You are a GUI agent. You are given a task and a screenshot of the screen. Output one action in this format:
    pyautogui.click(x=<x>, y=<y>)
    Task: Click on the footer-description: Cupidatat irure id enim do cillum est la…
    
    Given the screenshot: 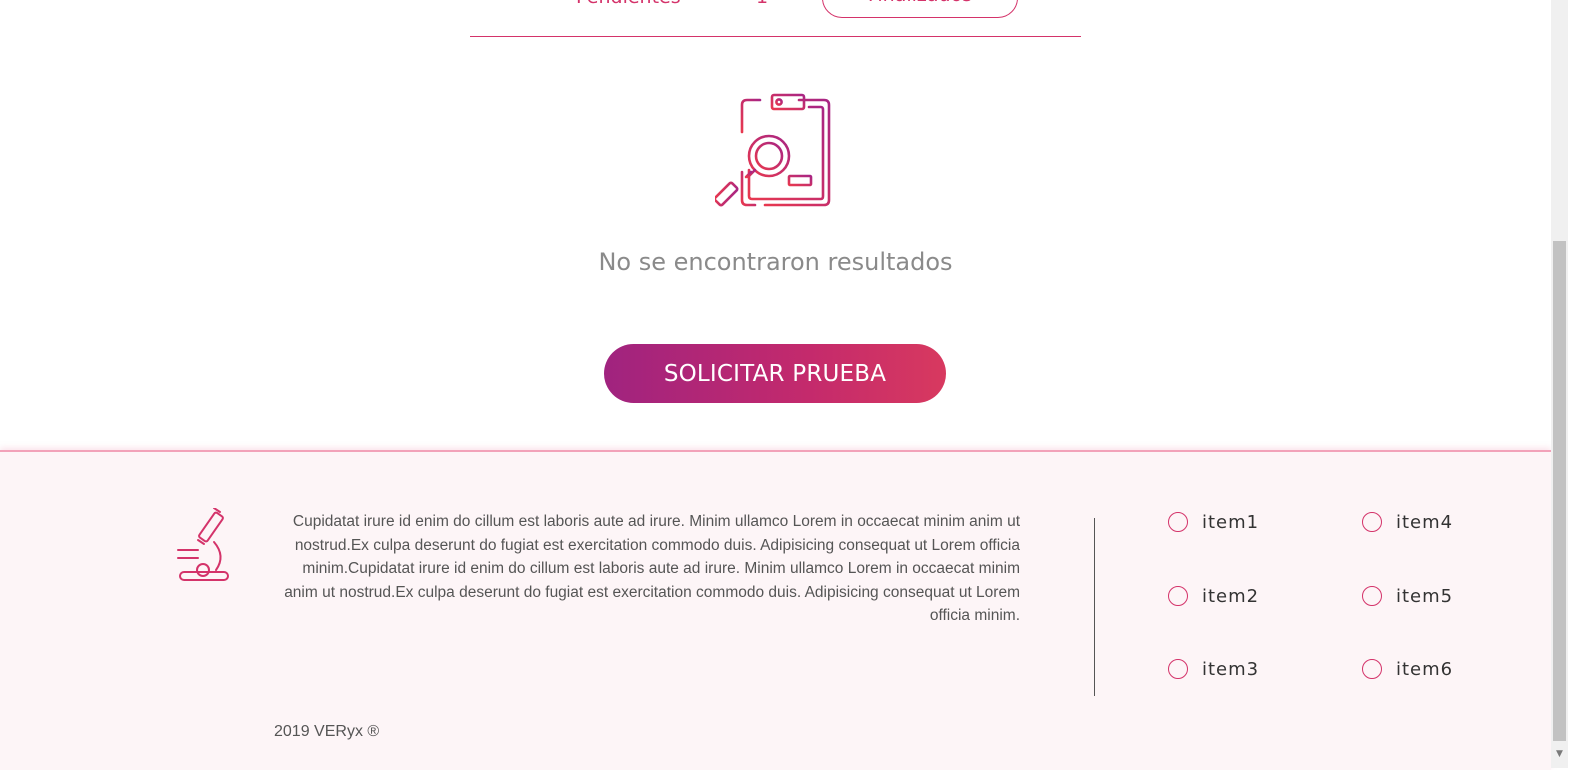 What is the action you would take?
    pyautogui.click(x=652, y=569)
    